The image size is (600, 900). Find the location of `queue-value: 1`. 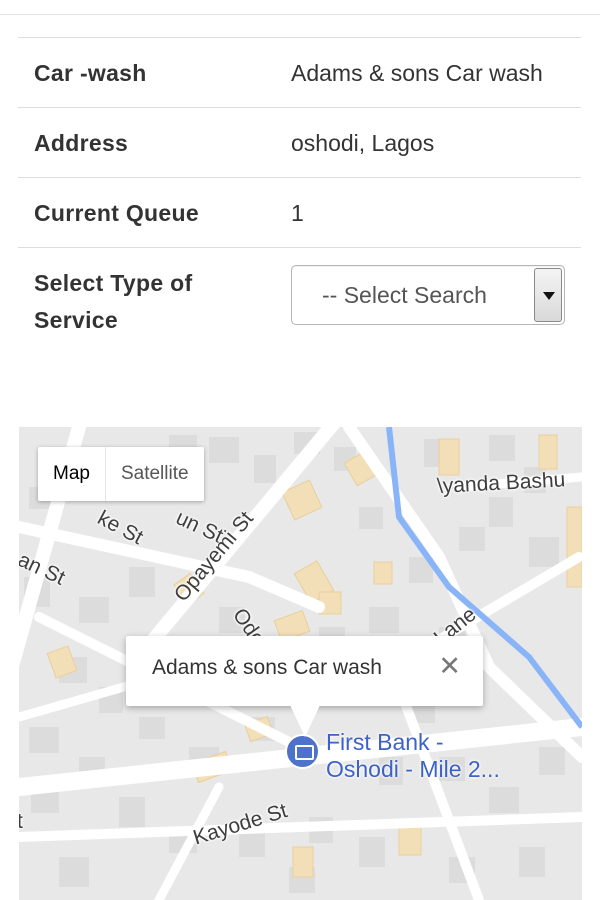

queue-value: 1 is located at coordinates (428, 212).